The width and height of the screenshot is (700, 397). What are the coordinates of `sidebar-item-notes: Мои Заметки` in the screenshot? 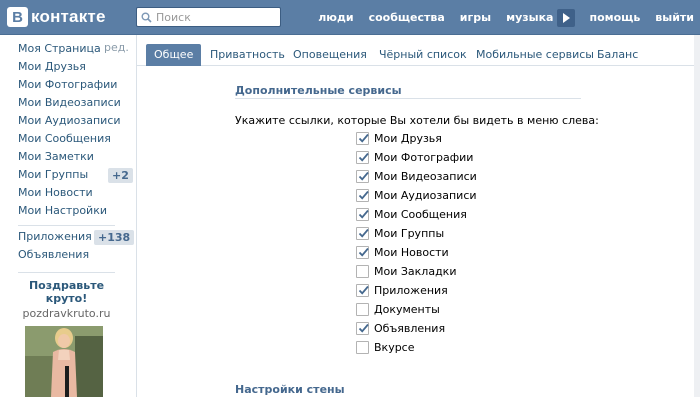 It's located at (56, 157).